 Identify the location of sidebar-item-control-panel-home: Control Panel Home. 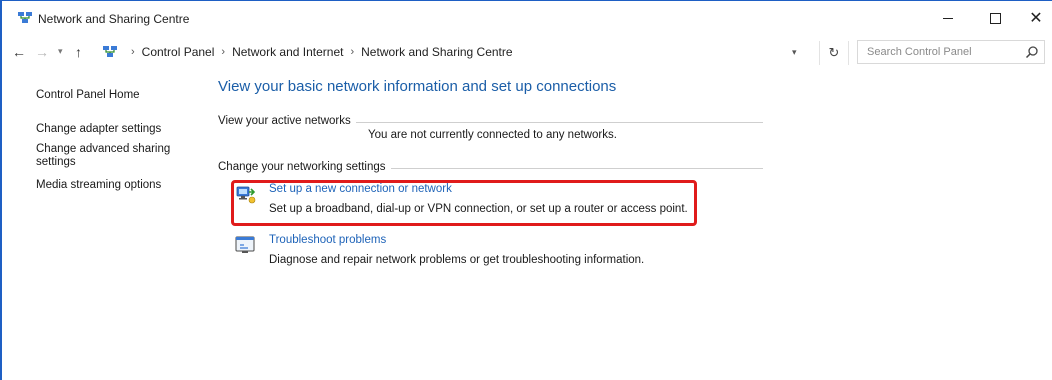
(111, 95).